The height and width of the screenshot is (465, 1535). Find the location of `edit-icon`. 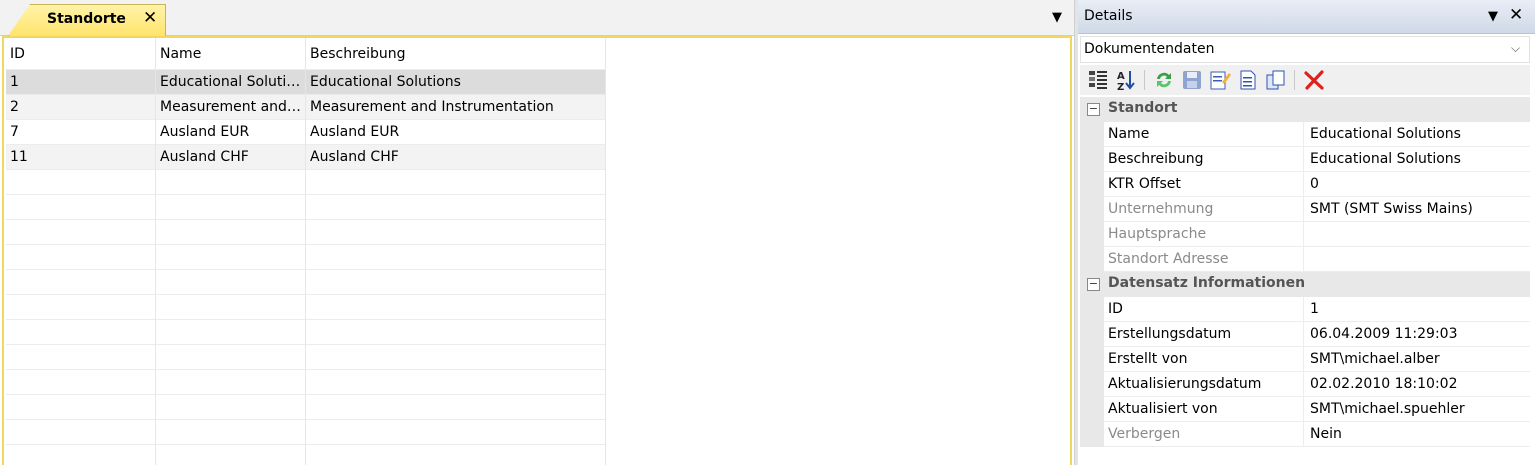

edit-icon is located at coordinates (1220, 80).